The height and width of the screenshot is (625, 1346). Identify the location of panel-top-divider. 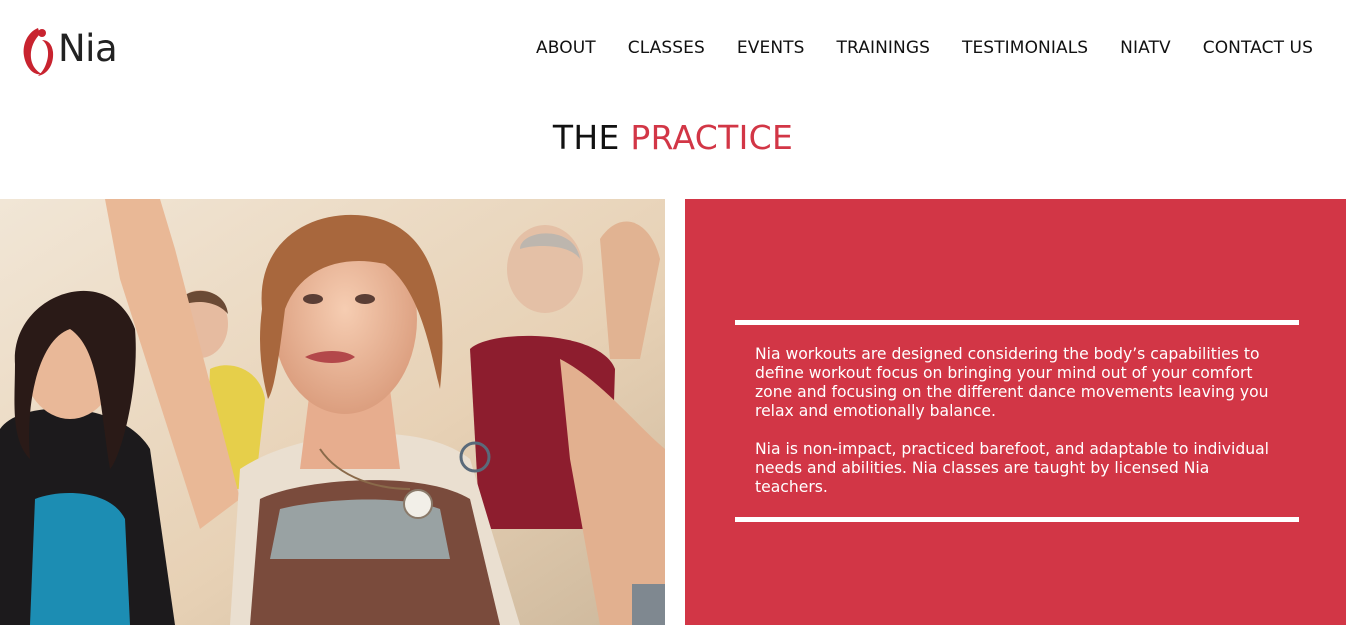
(1017, 322).